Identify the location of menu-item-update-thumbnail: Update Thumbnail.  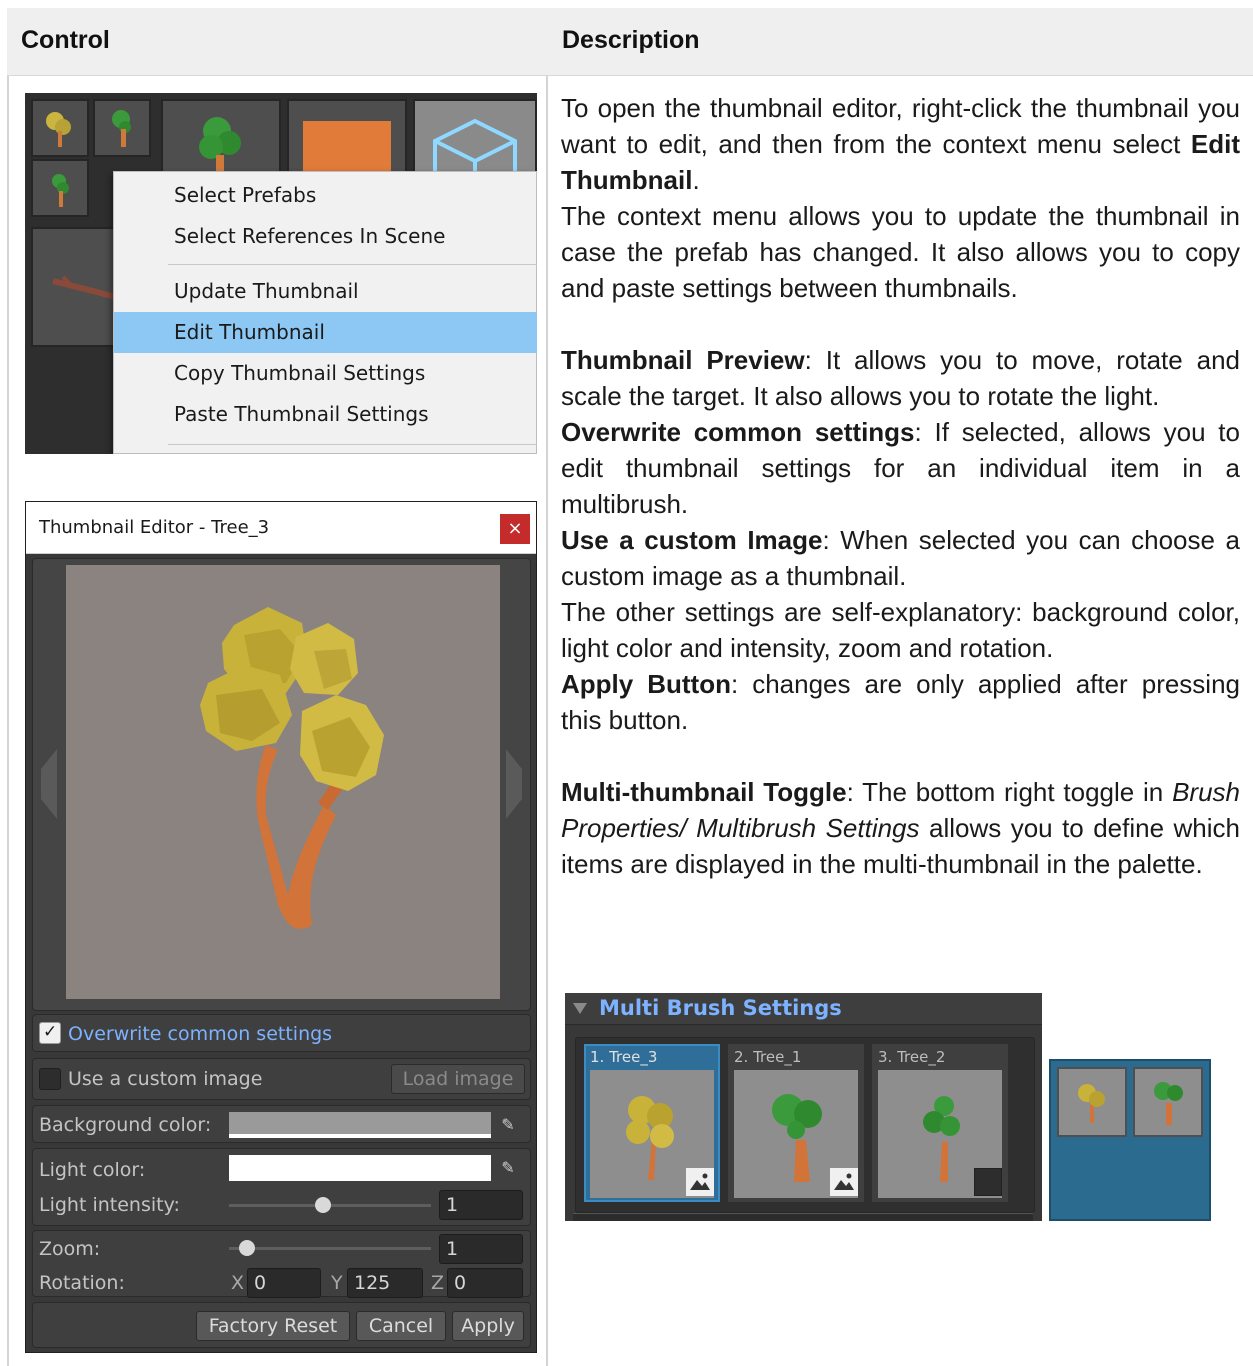
(325, 291).